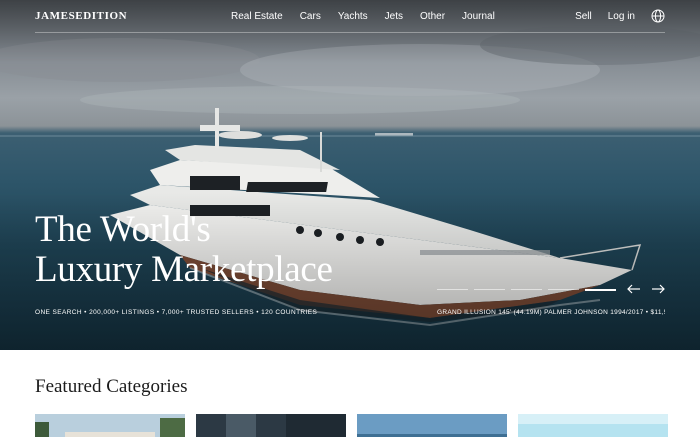 Image resolution: width=700 pixels, height=437 pixels. I want to click on nav-link-other: Other, so click(432, 16).